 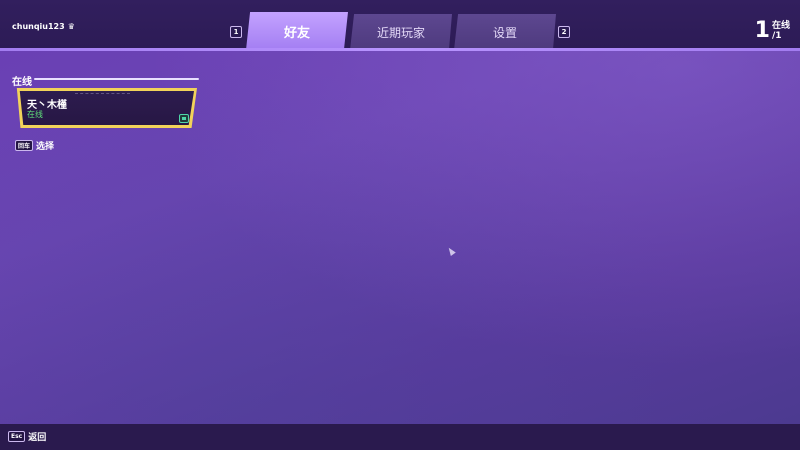 What do you see at coordinates (116, 79) in the screenshot?
I see `section-divider` at bounding box center [116, 79].